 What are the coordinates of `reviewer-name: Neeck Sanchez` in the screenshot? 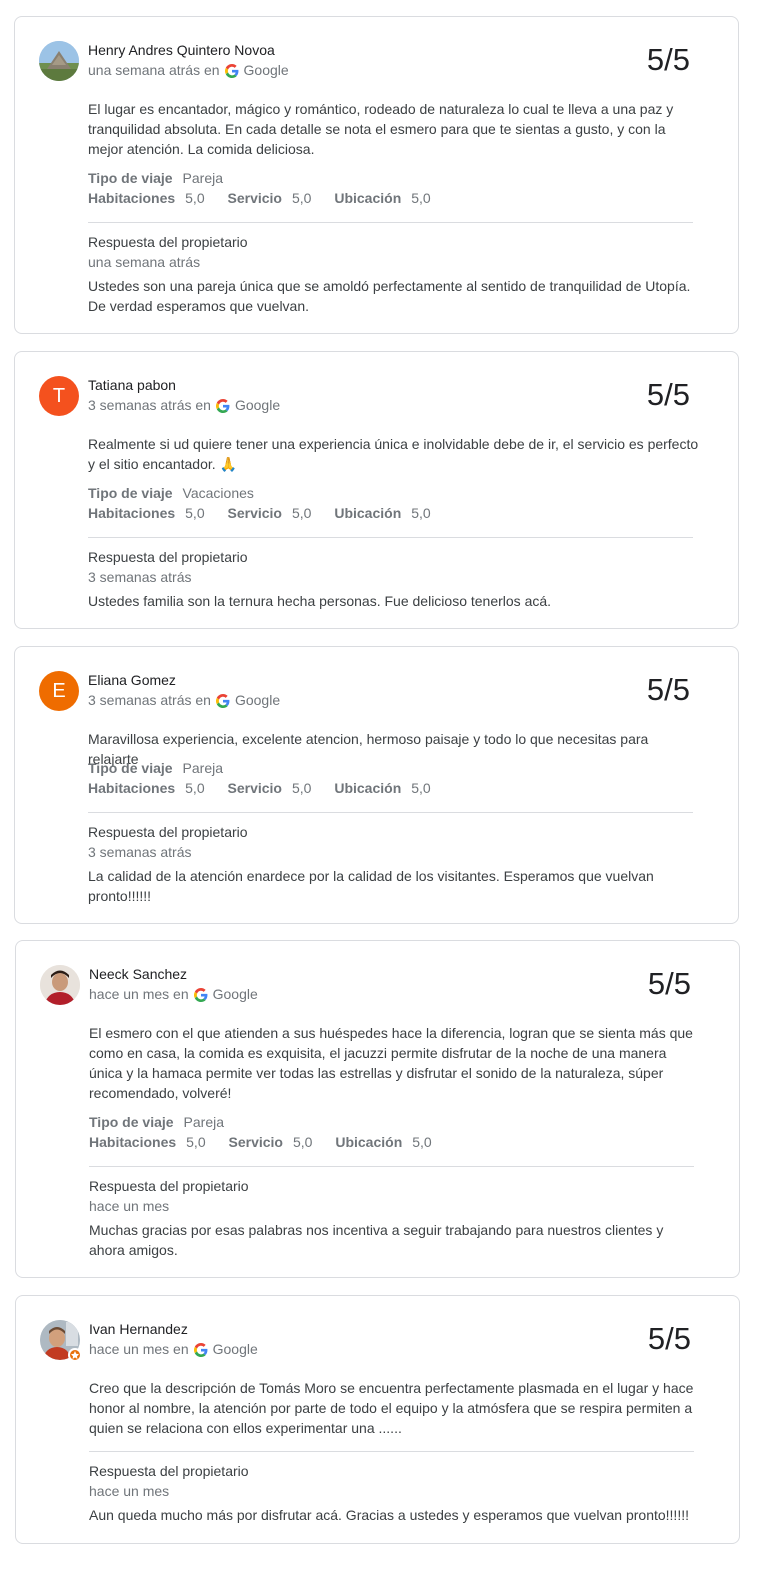 It's located at (138, 974).